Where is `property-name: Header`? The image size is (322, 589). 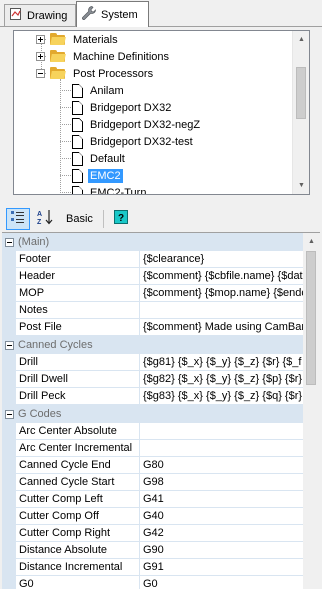 property-name: Header is located at coordinates (78, 276).